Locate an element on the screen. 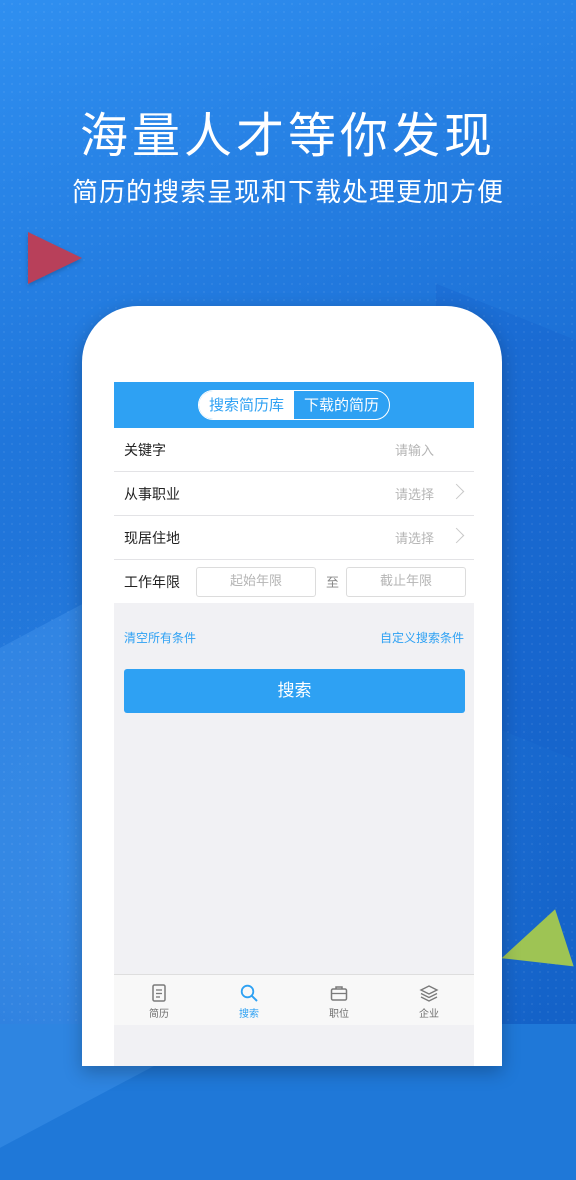 The height and width of the screenshot is (1180, 576). tab-label: 职位 is located at coordinates (339, 1014).